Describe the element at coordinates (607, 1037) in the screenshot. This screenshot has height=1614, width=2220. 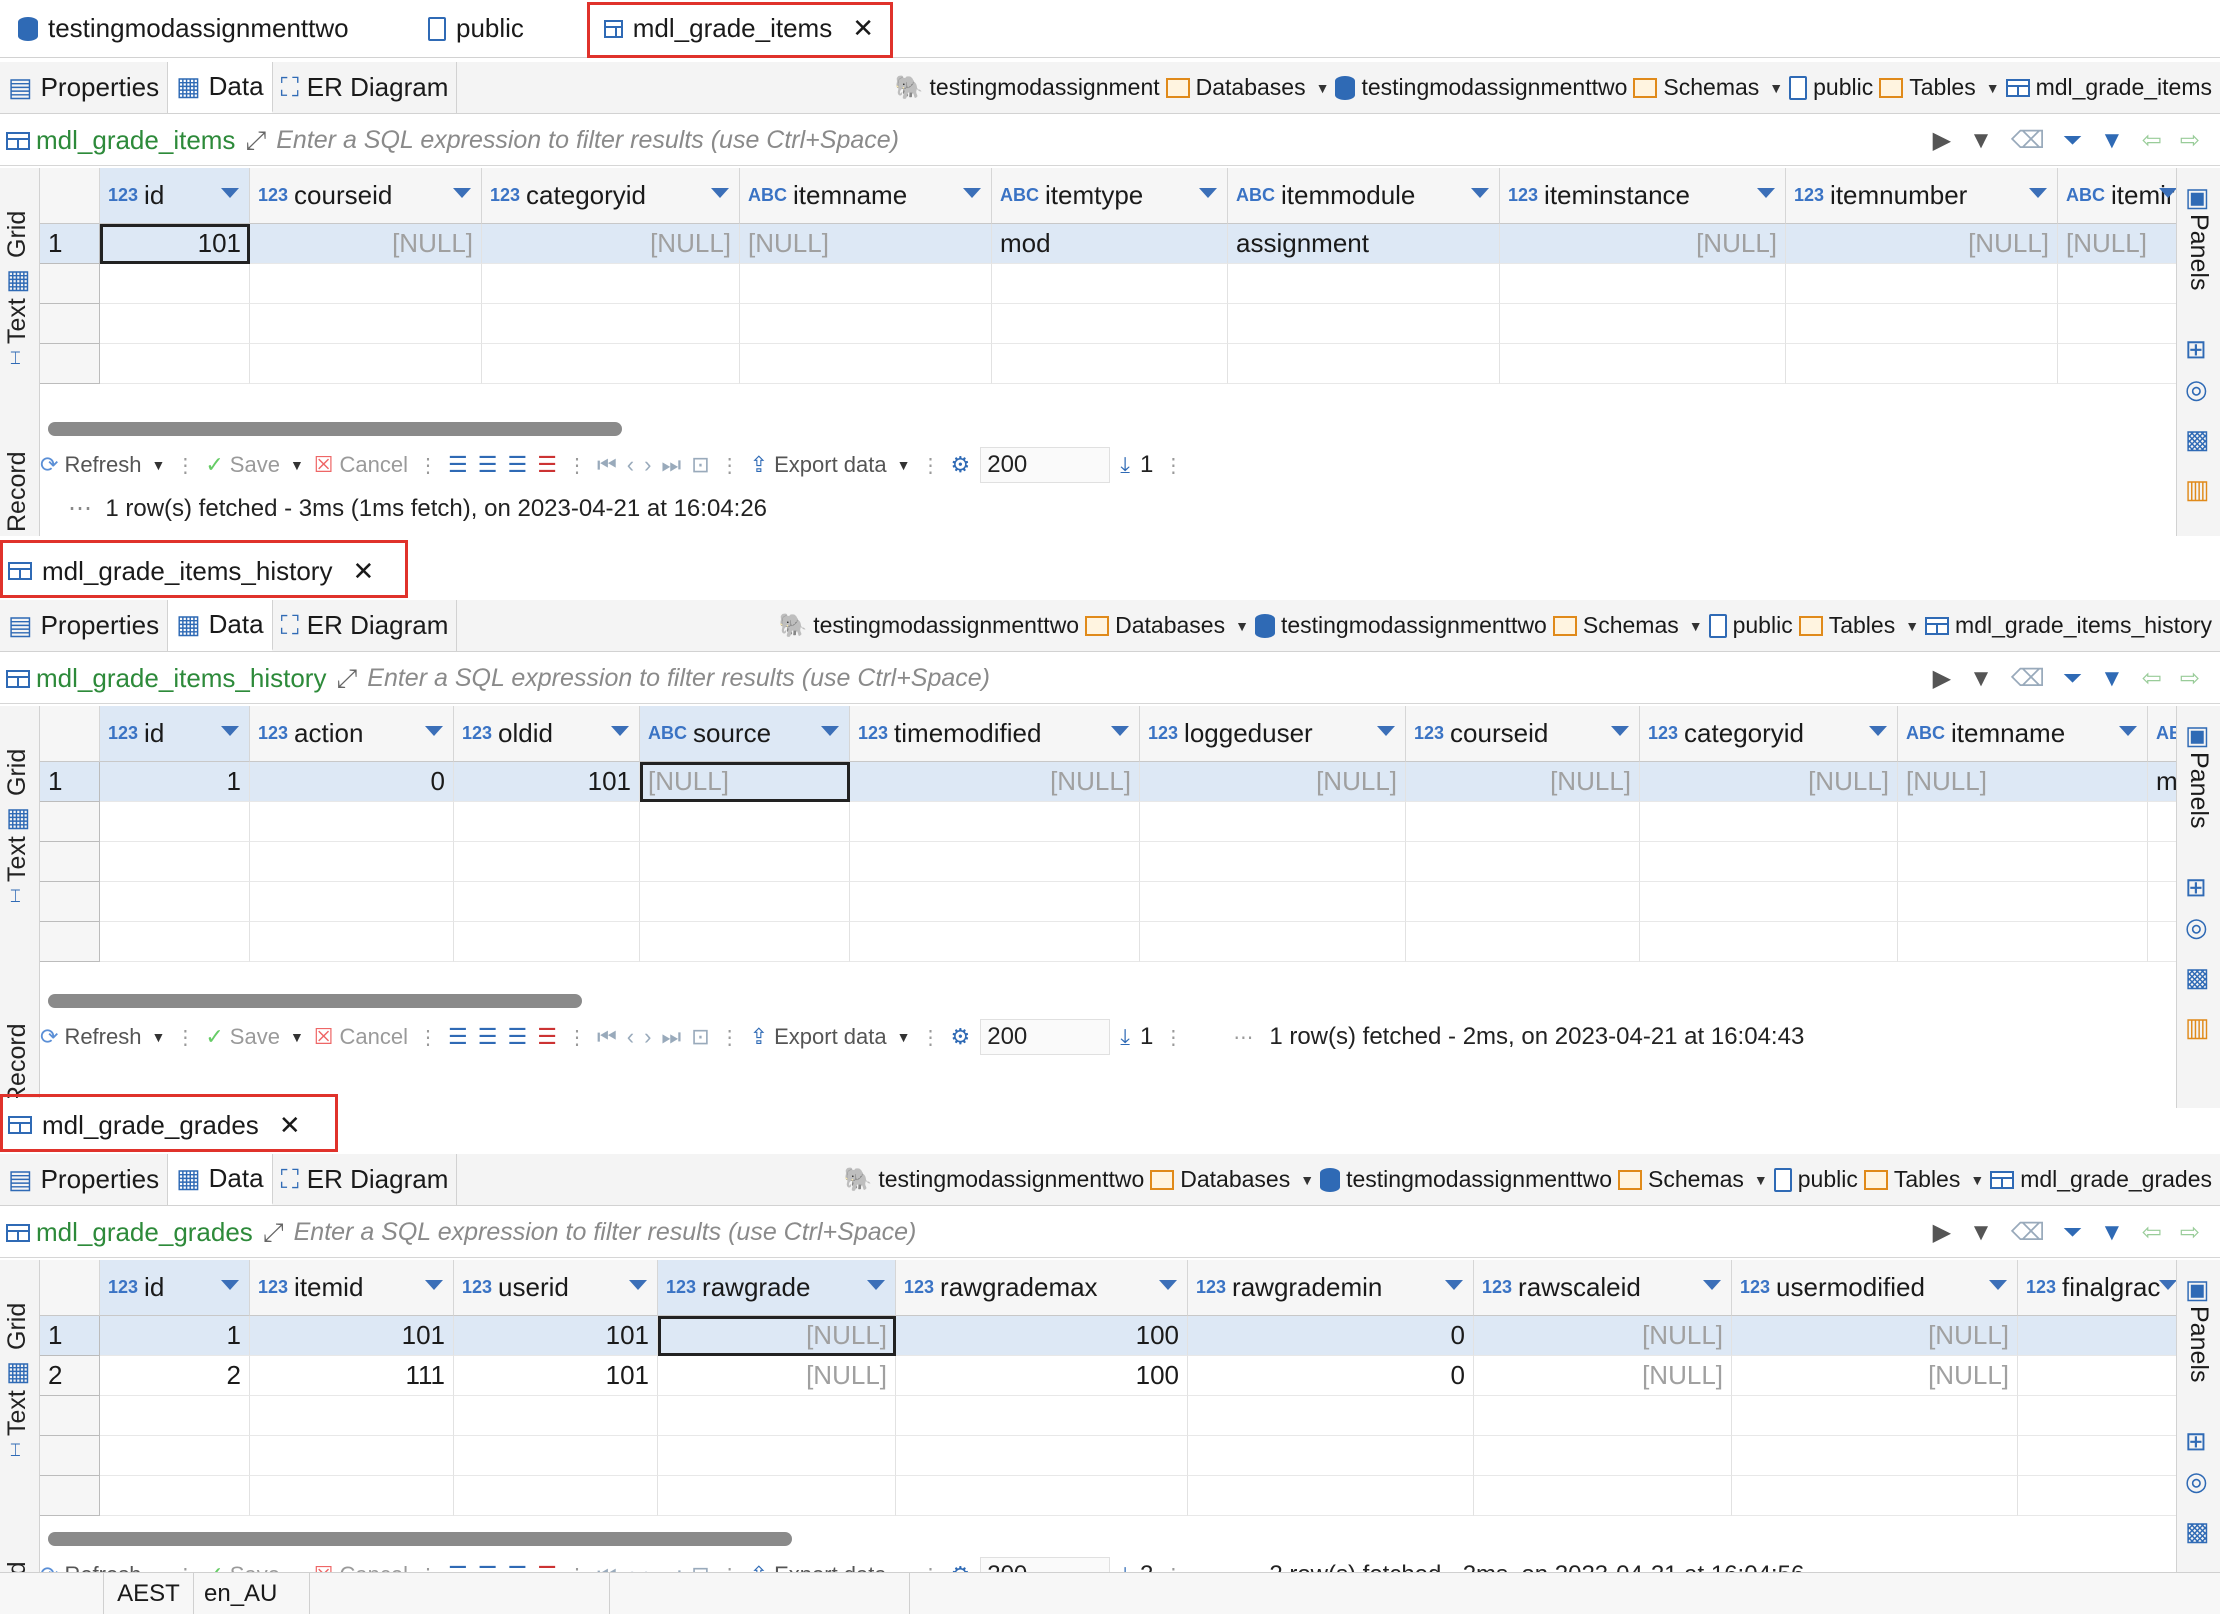
I see `first-page-icon: ⏮` at that location.